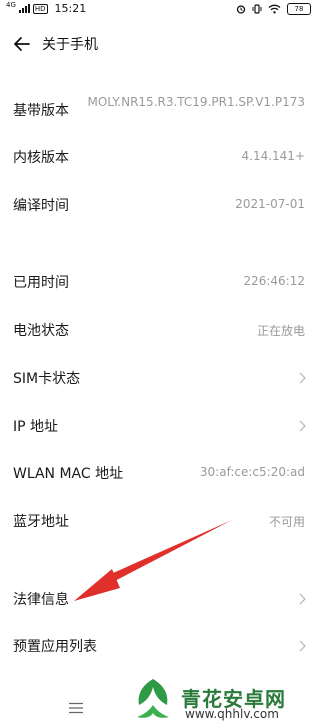 The image size is (321, 725). I want to click on row-label: 预置应用列表, so click(55, 647).